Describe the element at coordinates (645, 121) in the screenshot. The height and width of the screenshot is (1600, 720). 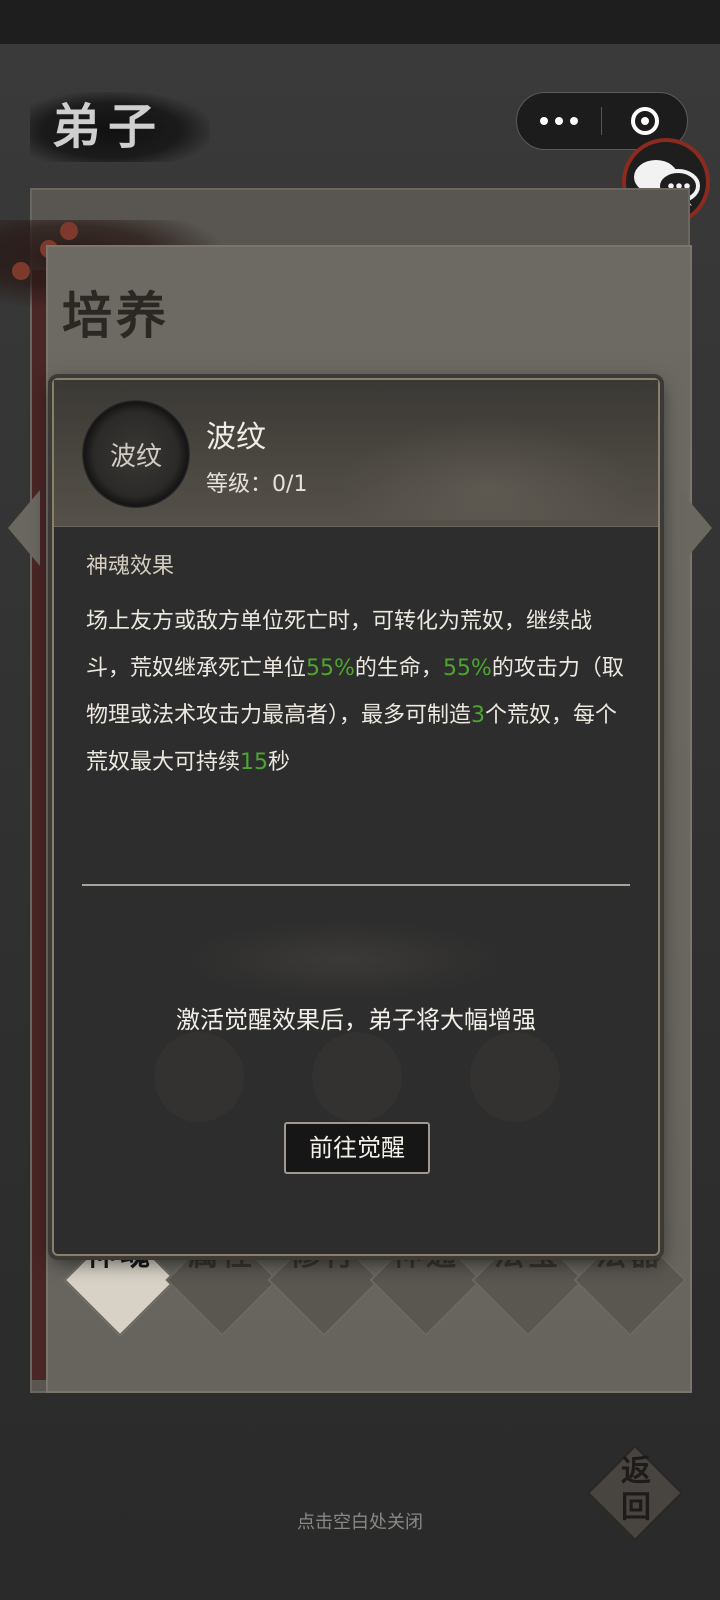
I see `ring-target-icon` at that location.